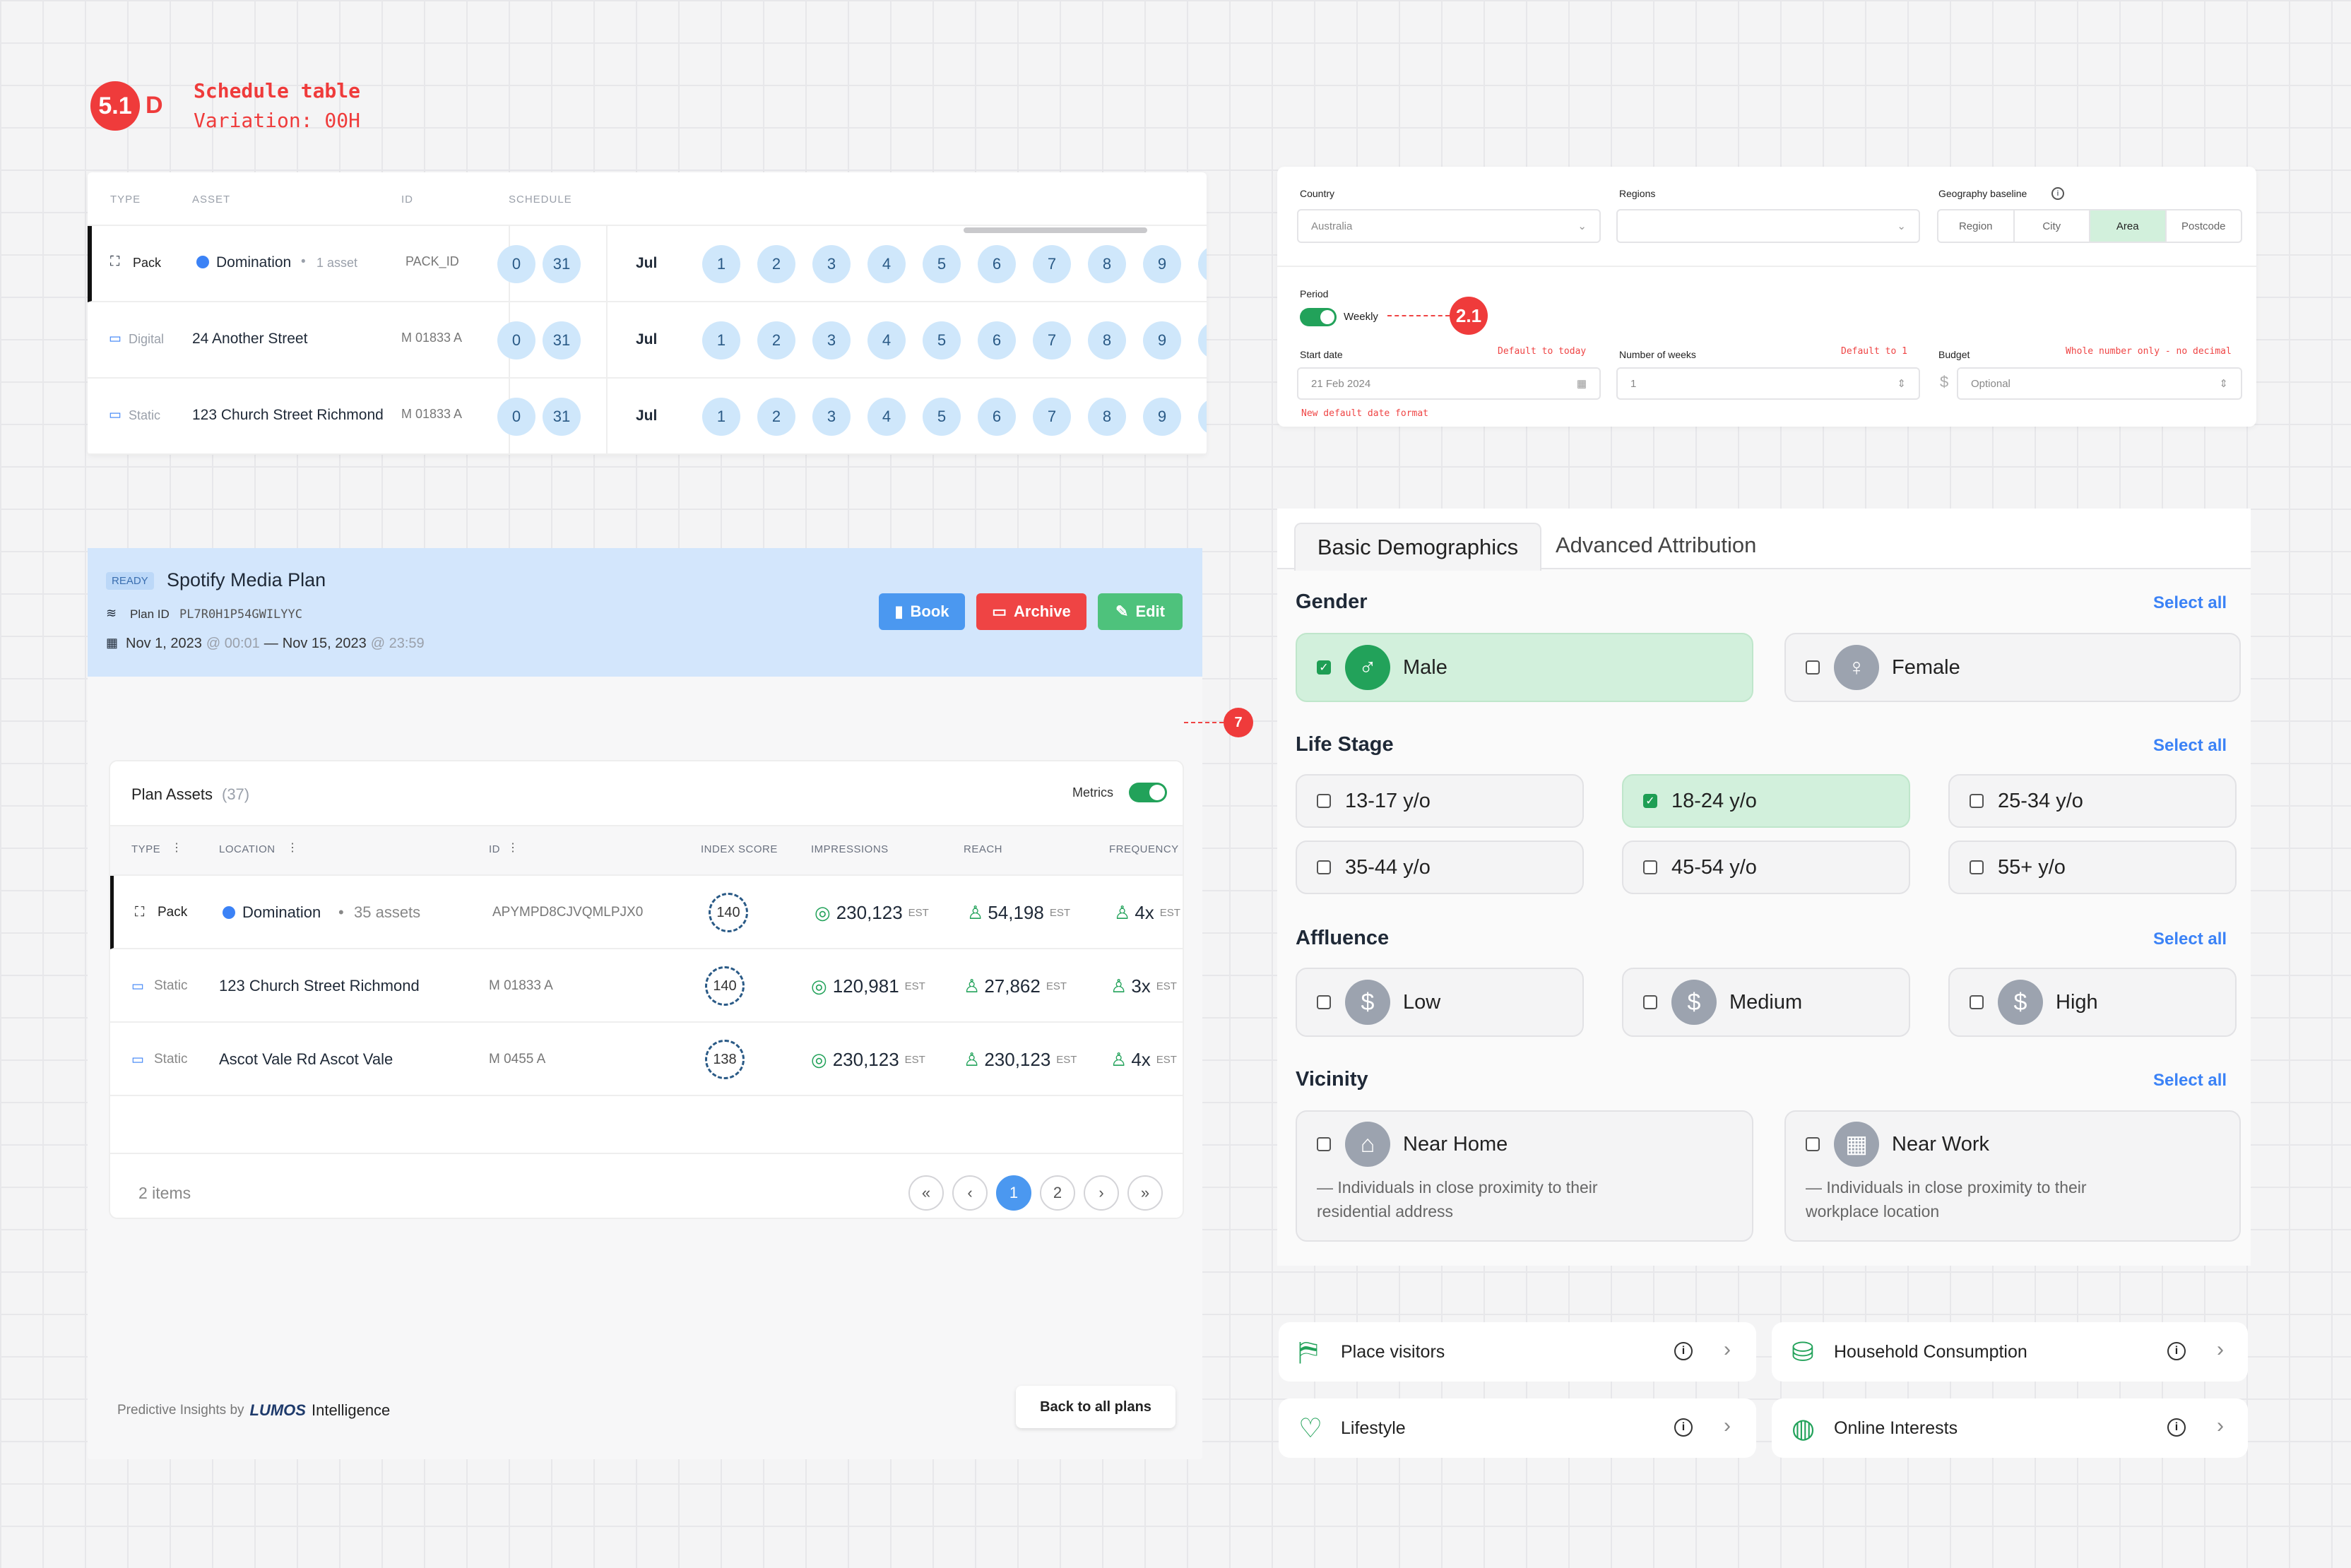 This screenshot has width=2351, height=1568. I want to click on col-id: ID, so click(494, 849).